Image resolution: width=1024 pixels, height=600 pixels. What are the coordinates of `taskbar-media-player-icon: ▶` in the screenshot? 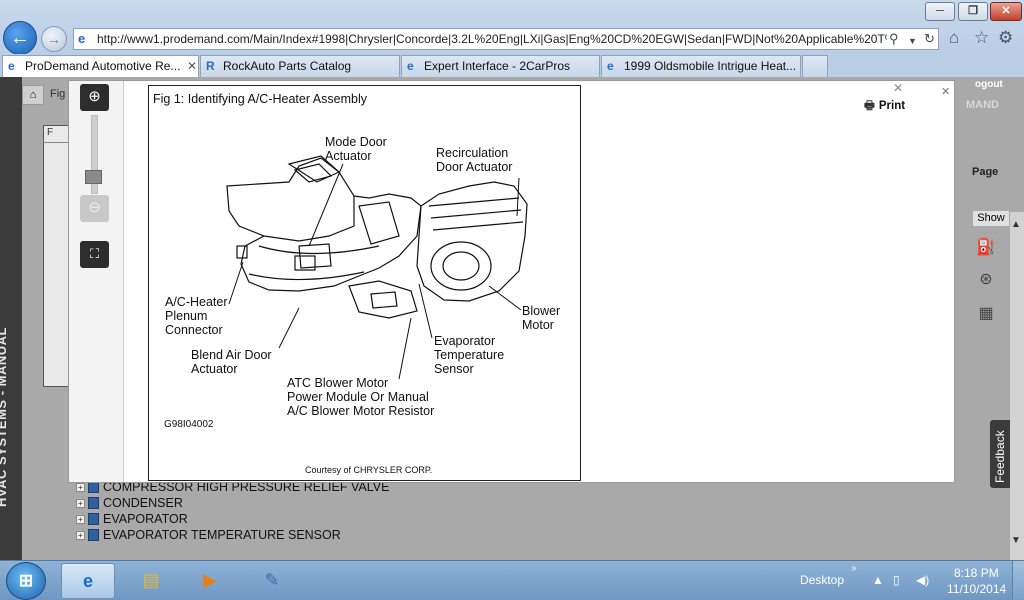 It's located at (210, 581).